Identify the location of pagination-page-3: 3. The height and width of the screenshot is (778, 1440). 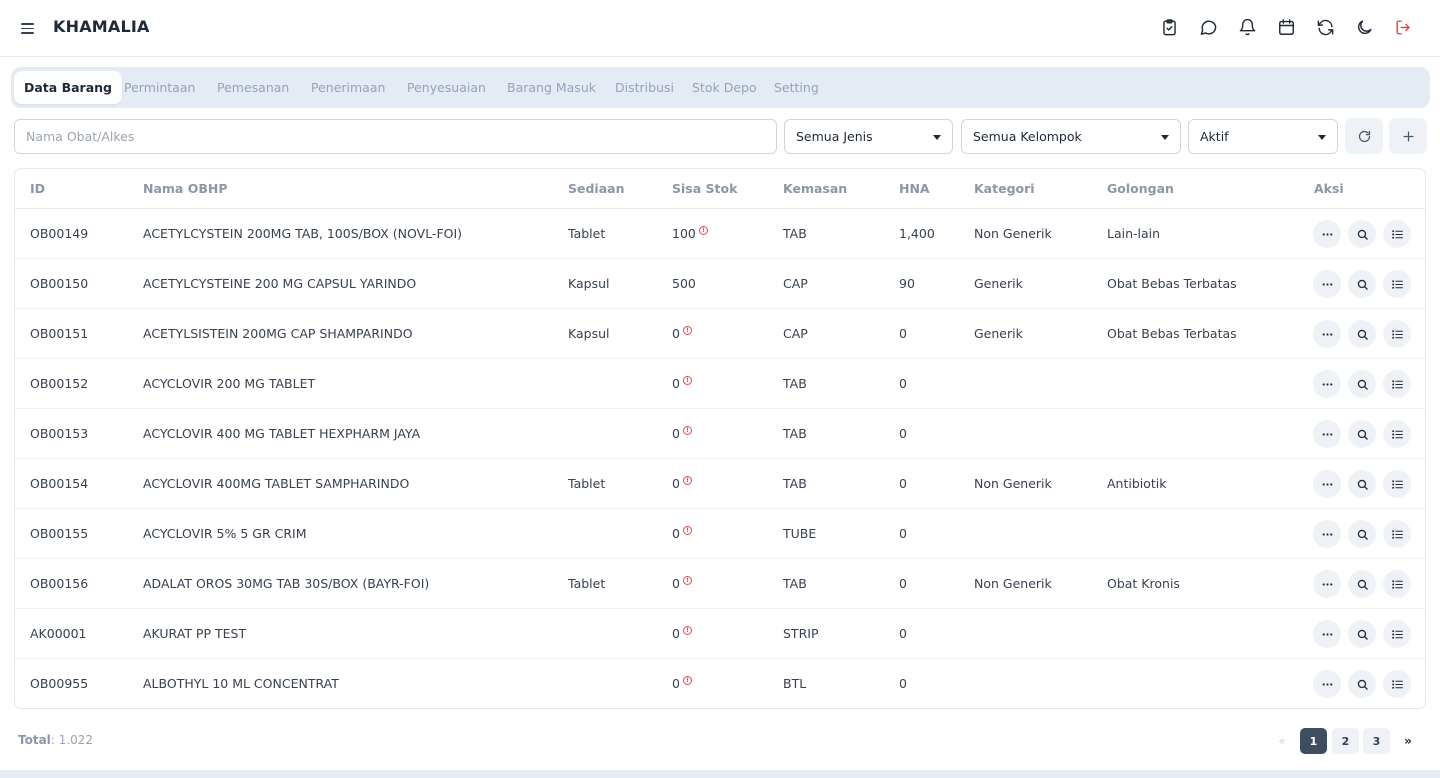
(1376, 741).